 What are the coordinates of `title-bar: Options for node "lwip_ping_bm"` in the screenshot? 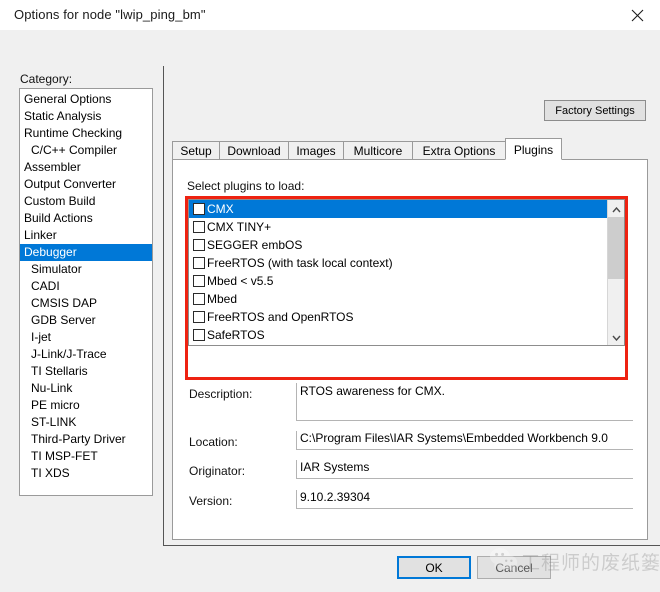 It's located at (330, 15).